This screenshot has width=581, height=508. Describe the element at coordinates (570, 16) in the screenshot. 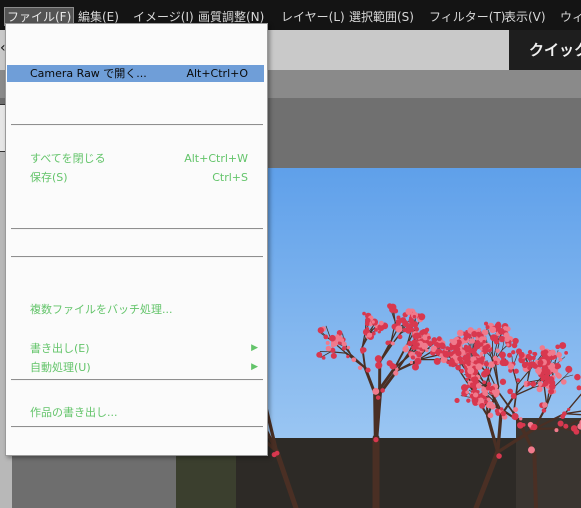

I see `menu-window: ウィ` at that location.